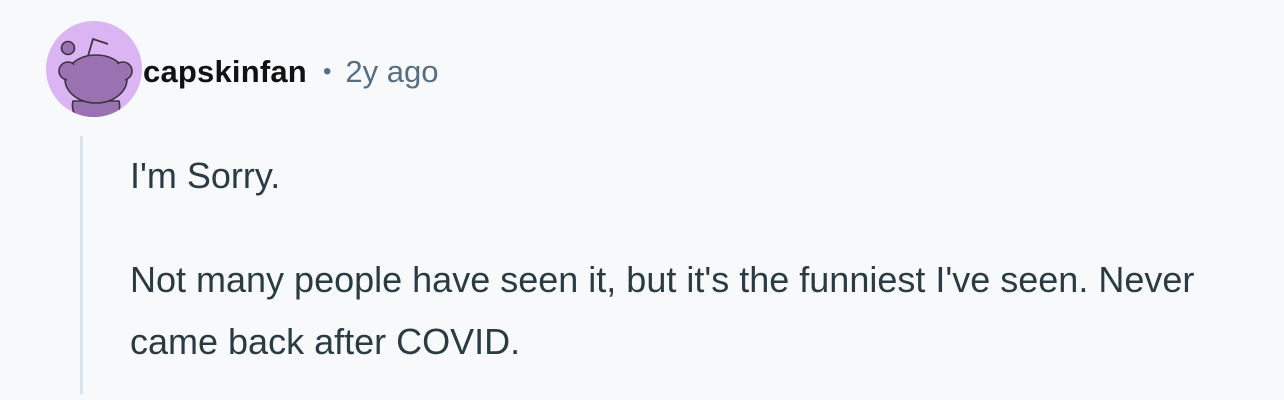 This screenshot has height=400, width=1284. I want to click on comment-meta: capskinfan • 2y ago, so click(290, 72).